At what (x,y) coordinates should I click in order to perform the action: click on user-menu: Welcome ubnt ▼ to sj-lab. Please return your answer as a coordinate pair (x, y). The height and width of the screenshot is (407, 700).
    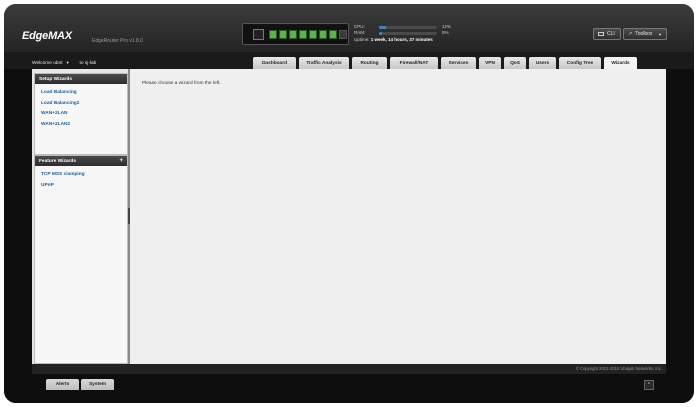
    Looking at the image, I should click on (64, 63).